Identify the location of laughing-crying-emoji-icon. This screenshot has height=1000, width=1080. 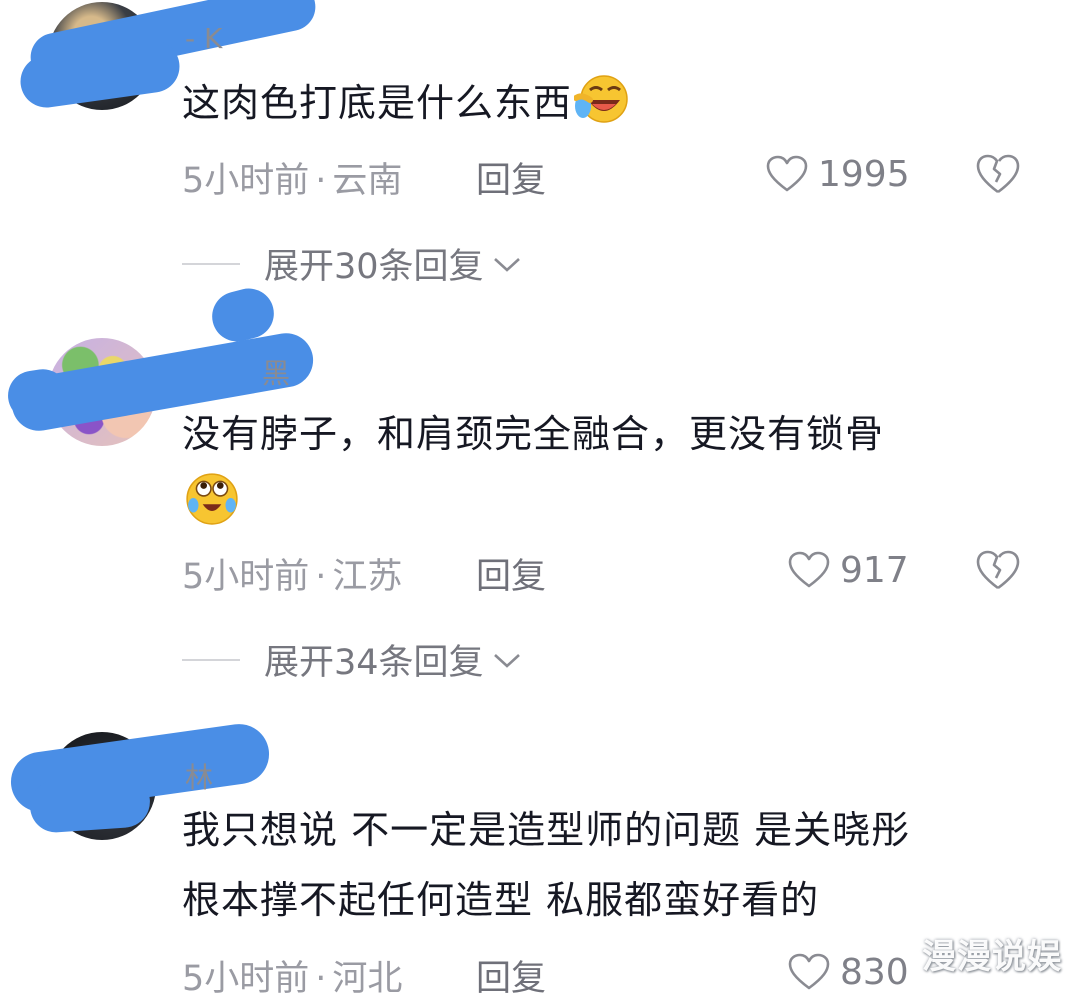
(601, 99).